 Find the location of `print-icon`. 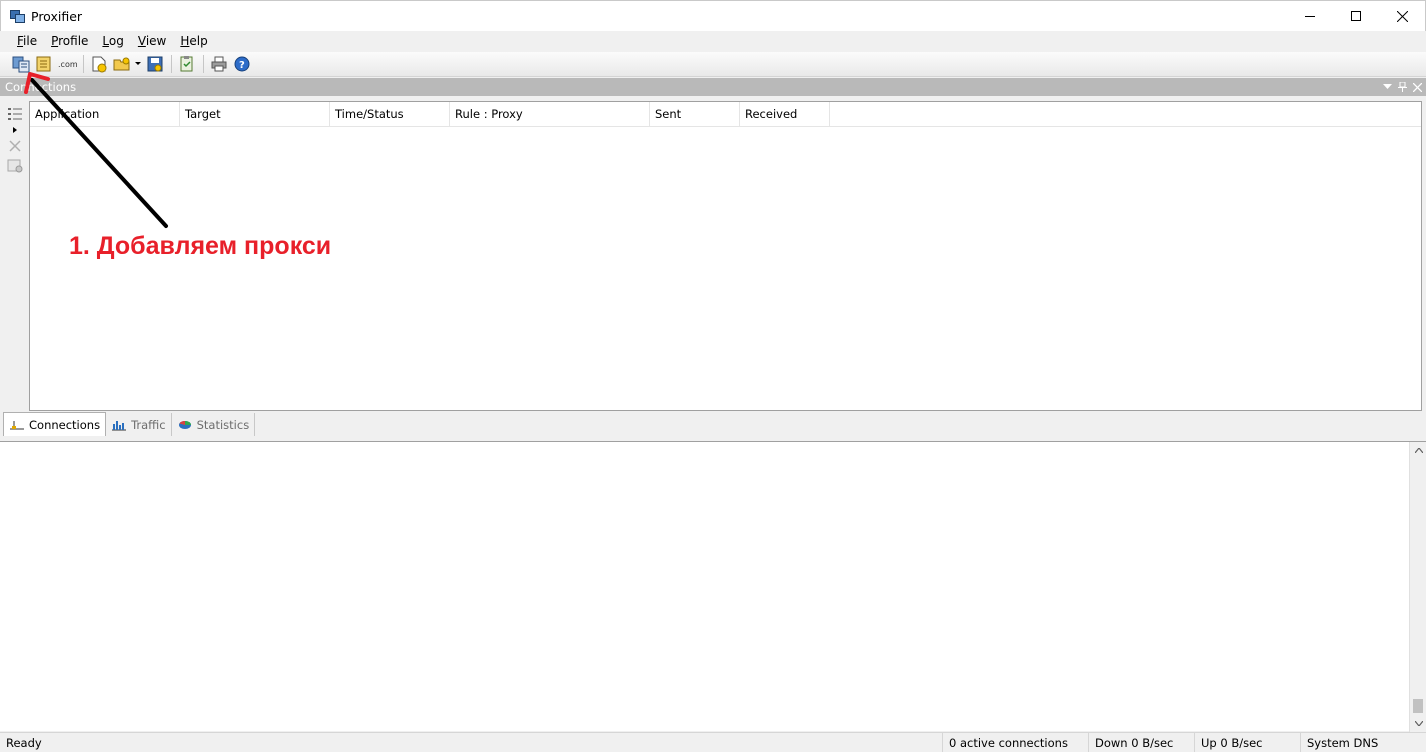

print-icon is located at coordinates (219, 64).